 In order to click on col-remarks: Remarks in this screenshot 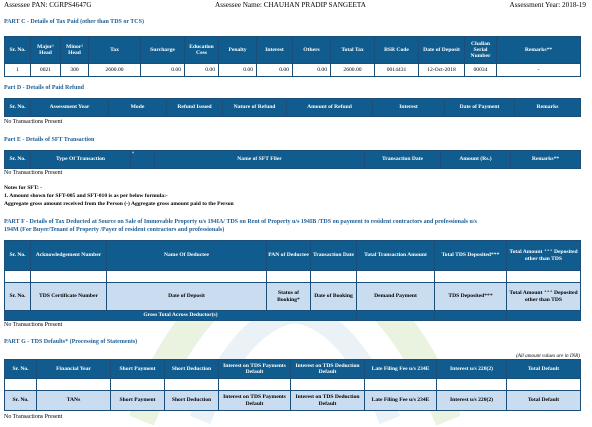, I will do `click(547, 107)`.